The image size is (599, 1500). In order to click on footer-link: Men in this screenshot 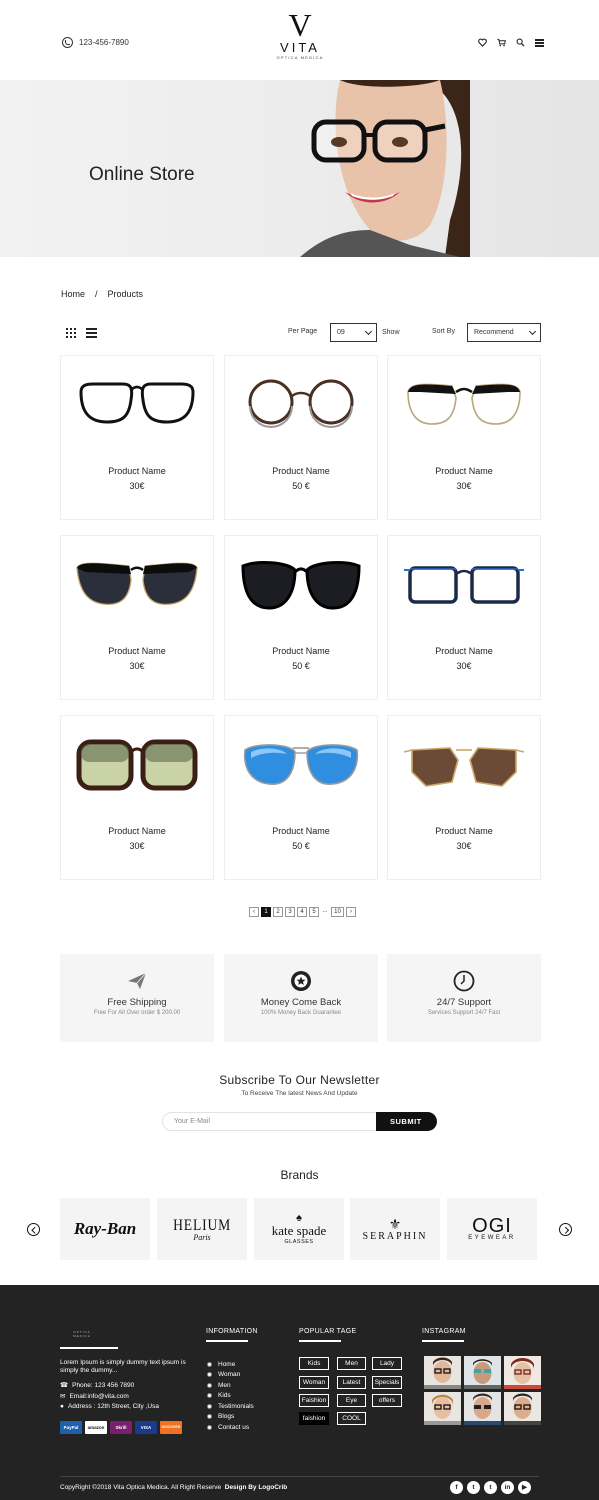, I will do `click(230, 1385)`.